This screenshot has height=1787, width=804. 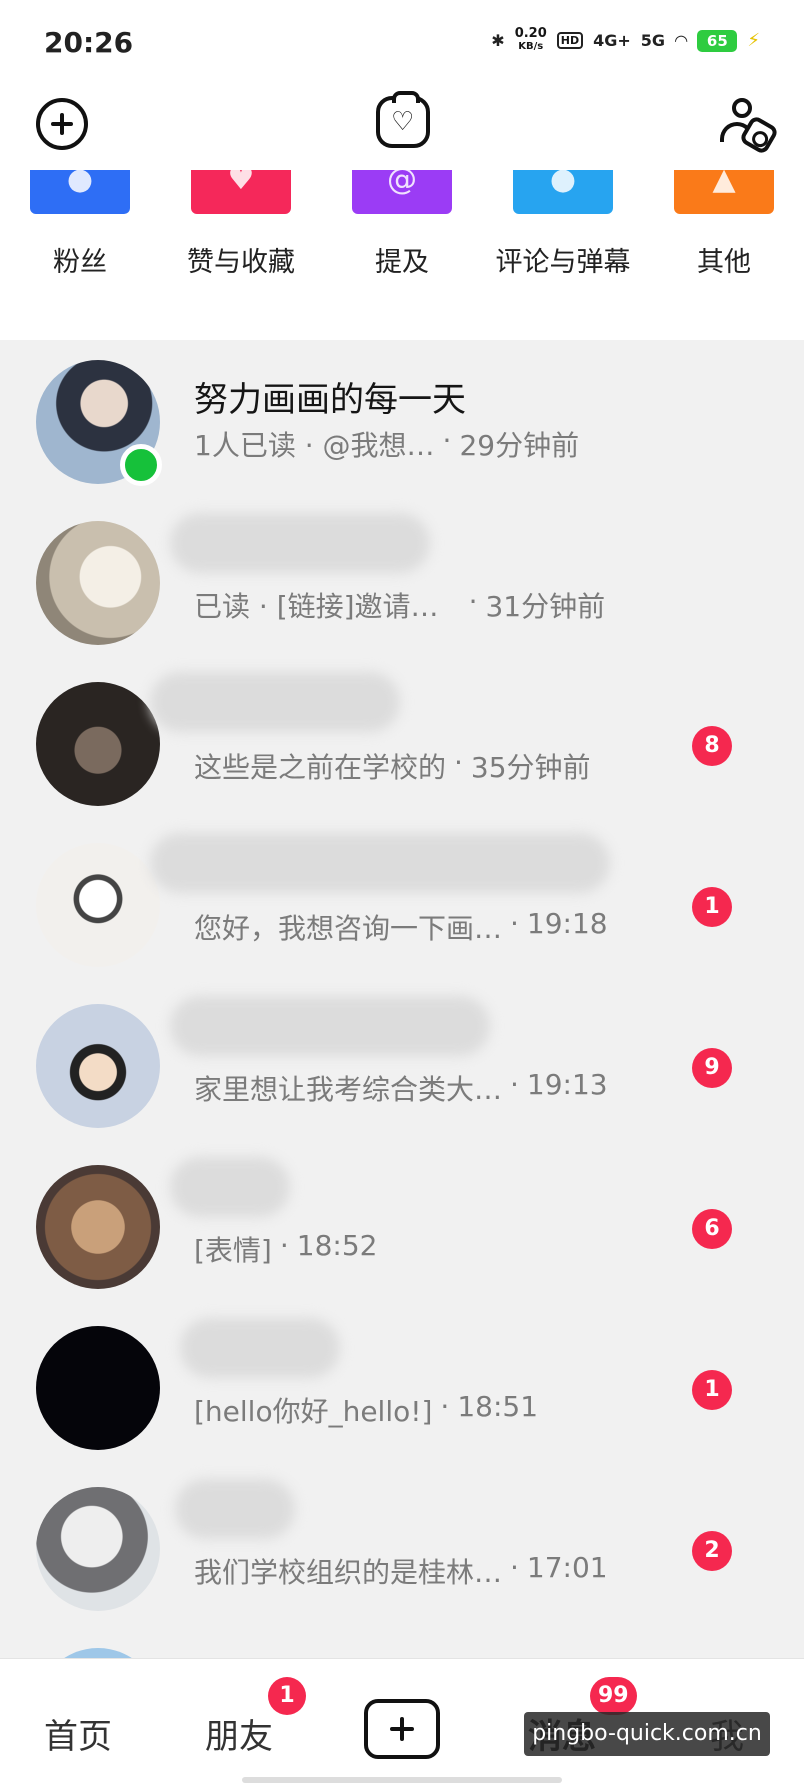 I want to click on net-speed-value: 0.20, so click(x=530, y=33).